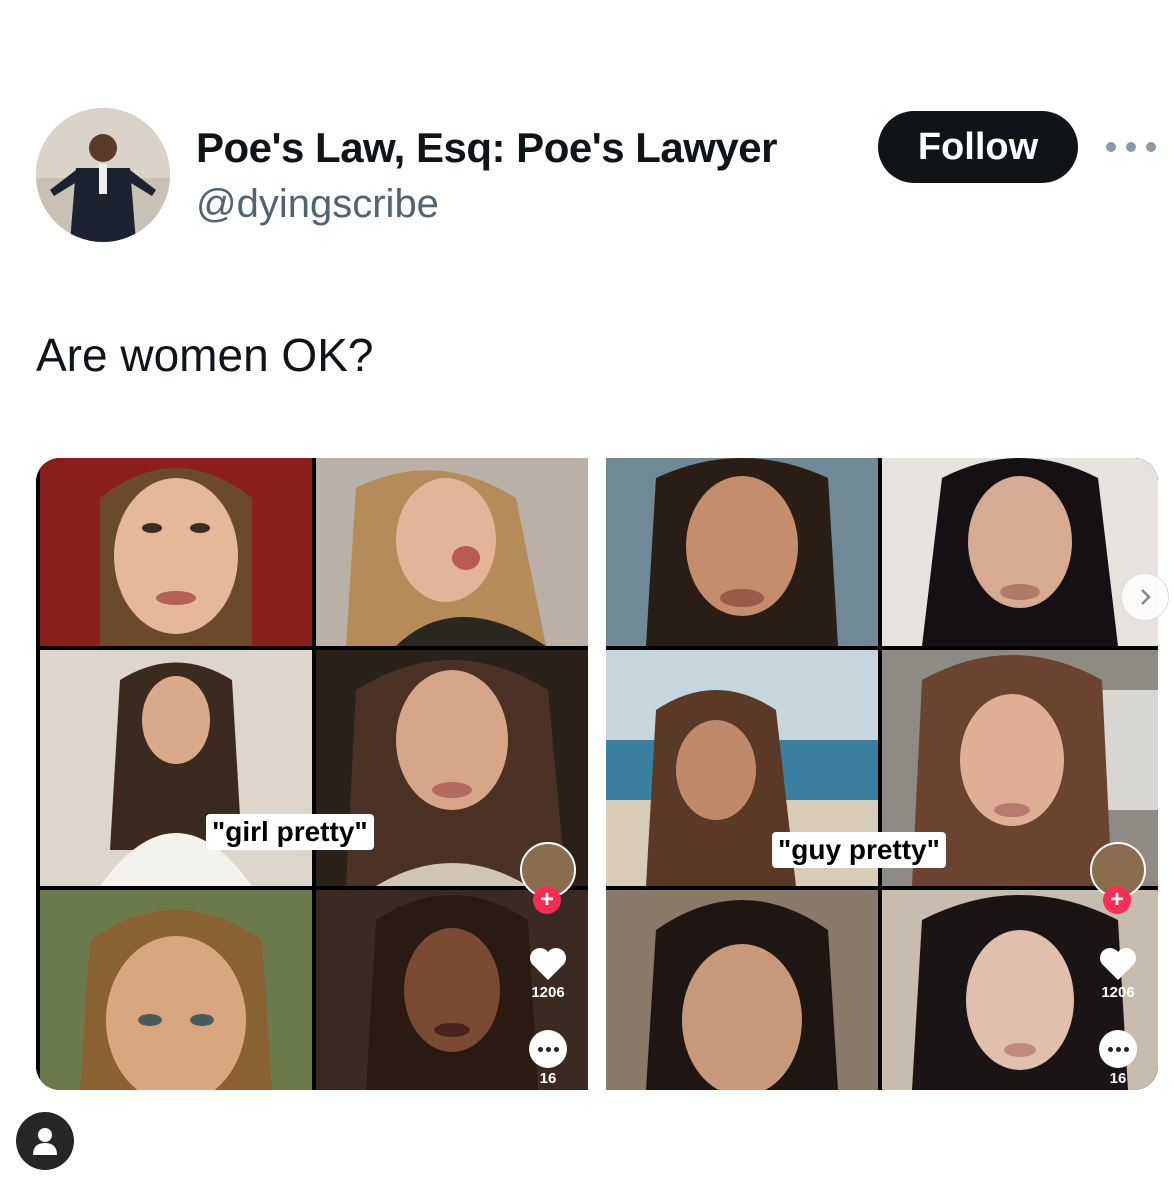  I want to click on more-dots-icon, so click(1131, 147).